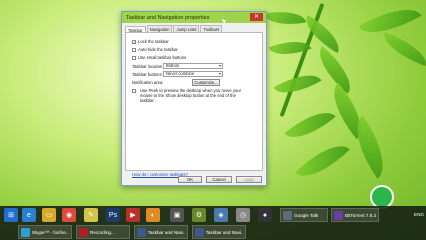  What do you see at coordinates (287, 215) in the screenshot?
I see `google-talk-icon` at bounding box center [287, 215].